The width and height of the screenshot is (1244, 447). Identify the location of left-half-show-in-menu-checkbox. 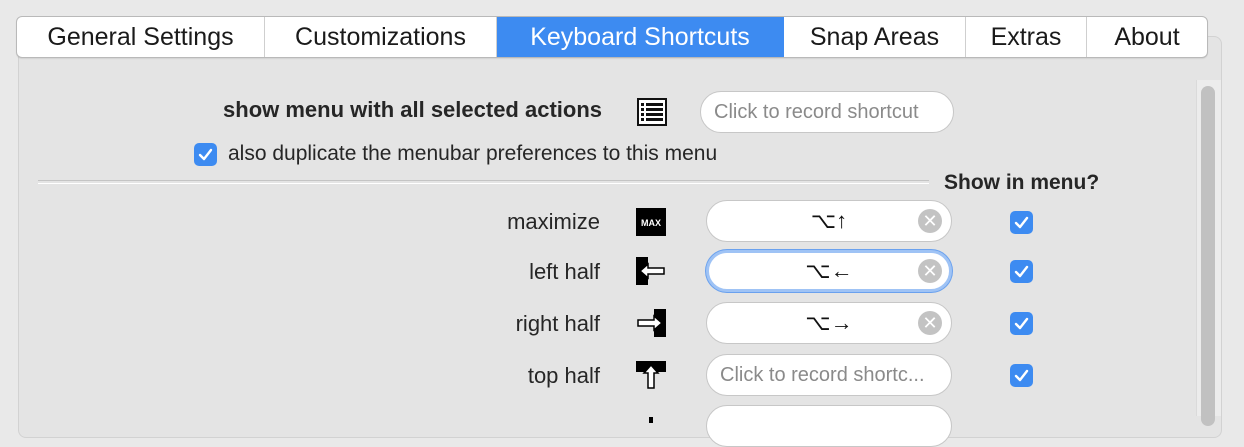
(1021, 271).